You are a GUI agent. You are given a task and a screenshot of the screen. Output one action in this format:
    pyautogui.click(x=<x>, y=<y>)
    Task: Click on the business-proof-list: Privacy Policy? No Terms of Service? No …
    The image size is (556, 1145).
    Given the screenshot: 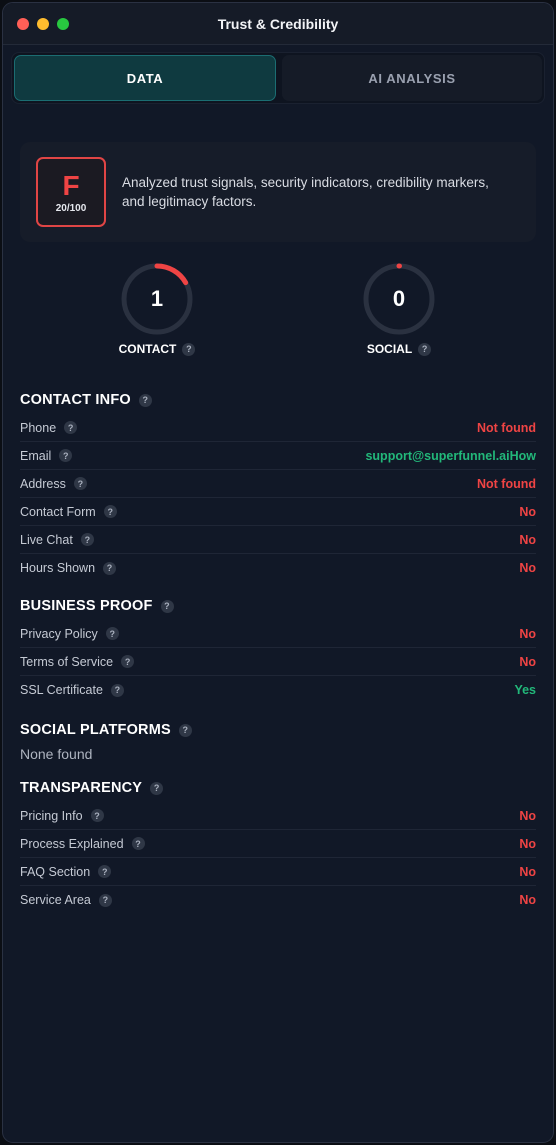 What is the action you would take?
    pyautogui.click(x=278, y=662)
    